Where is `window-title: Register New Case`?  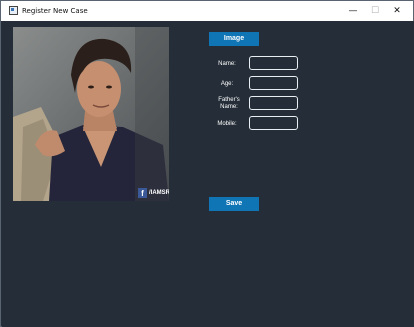 window-title: Register New Case is located at coordinates (55, 11).